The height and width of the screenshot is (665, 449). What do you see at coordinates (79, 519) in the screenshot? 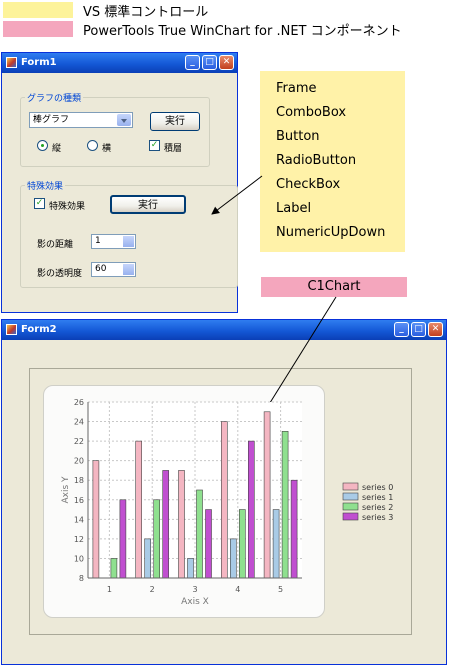
I see `y-tick-label: 14` at bounding box center [79, 519].